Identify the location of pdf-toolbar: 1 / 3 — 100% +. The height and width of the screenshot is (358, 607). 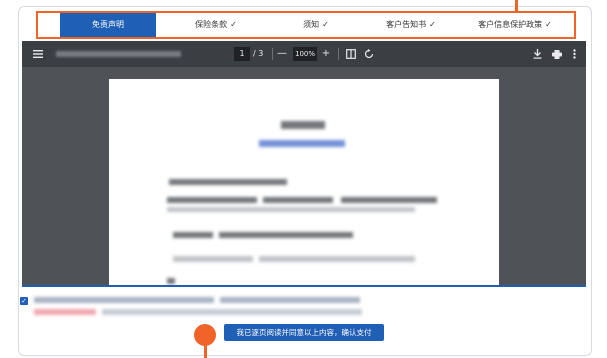
(304, 54).